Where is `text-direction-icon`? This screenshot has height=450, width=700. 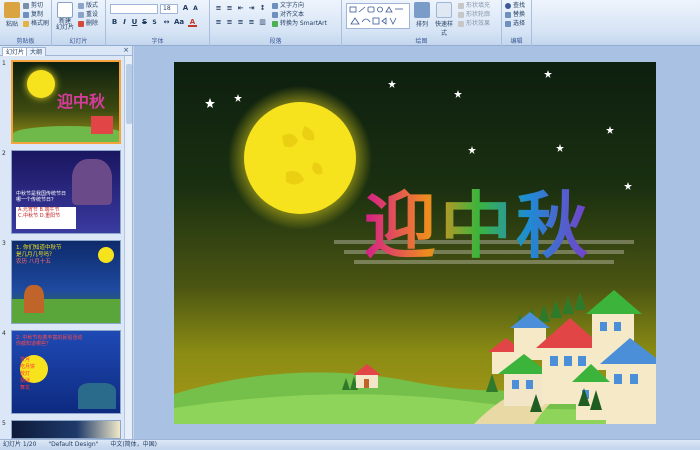
text-direction-icon is located at coordinates (275, 5).